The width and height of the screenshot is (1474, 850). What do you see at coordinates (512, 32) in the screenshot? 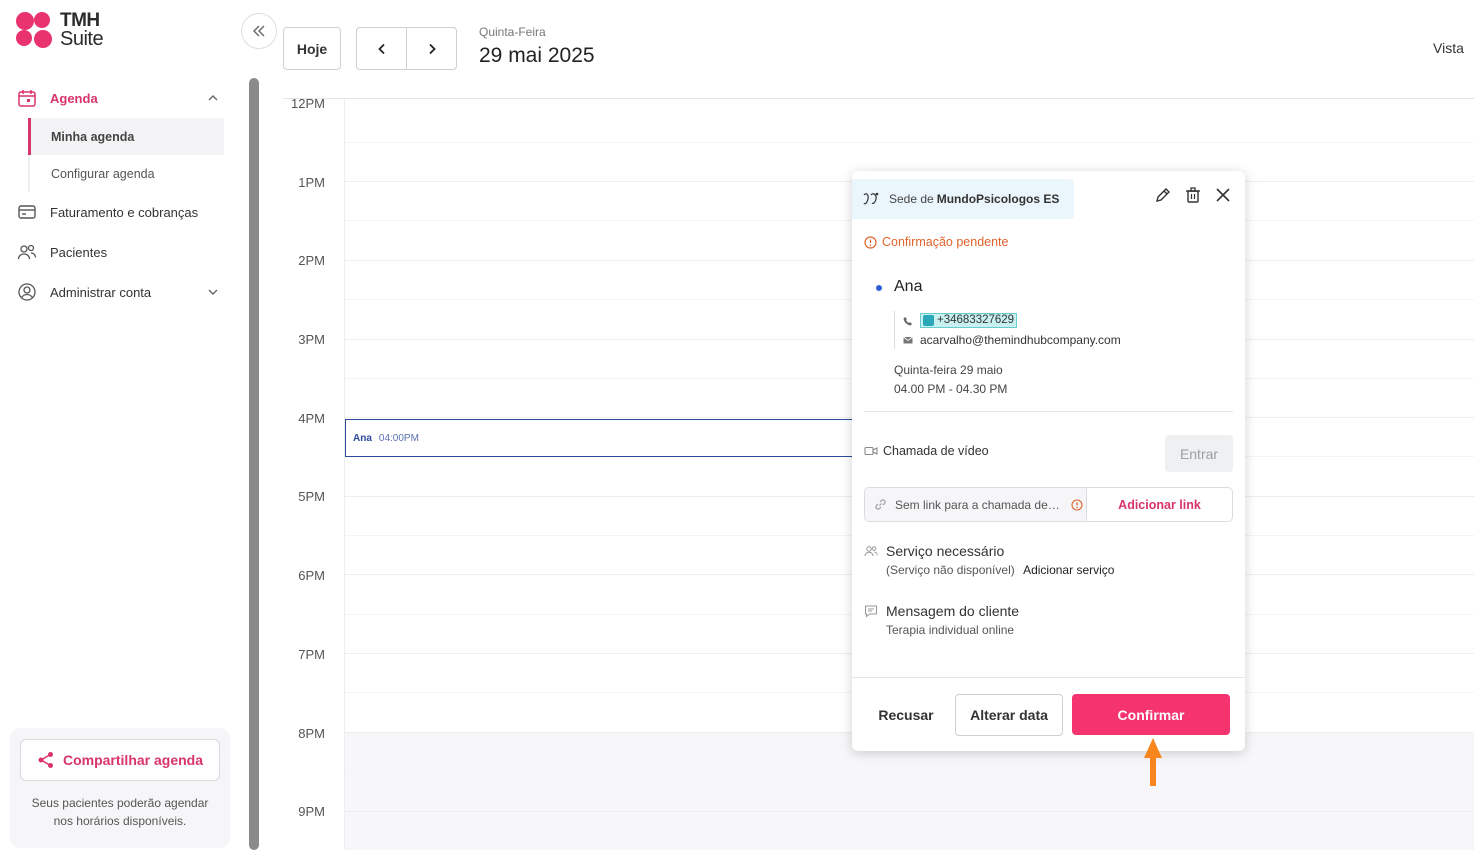
I see `current-weekday: Quinta-Feira` at bounding box center [512, 32].